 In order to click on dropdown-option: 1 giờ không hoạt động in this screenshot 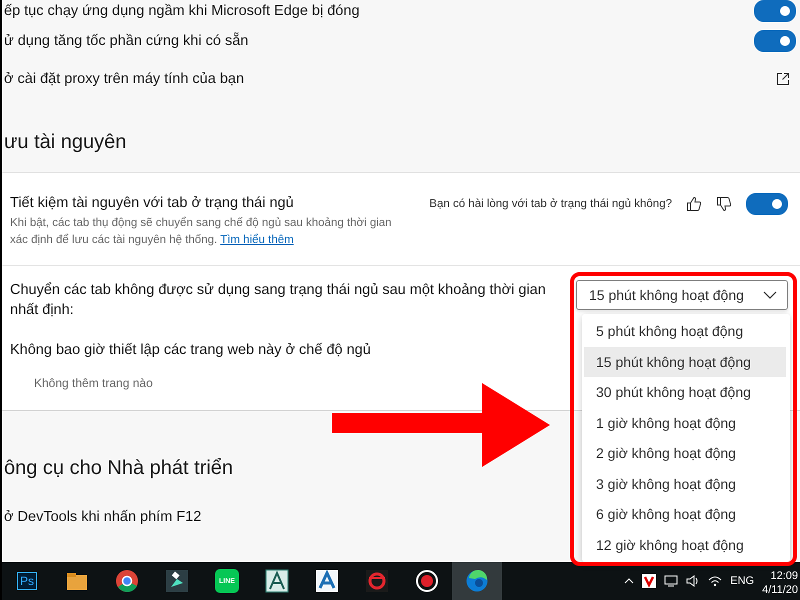, I will do `click(685, 423)`.